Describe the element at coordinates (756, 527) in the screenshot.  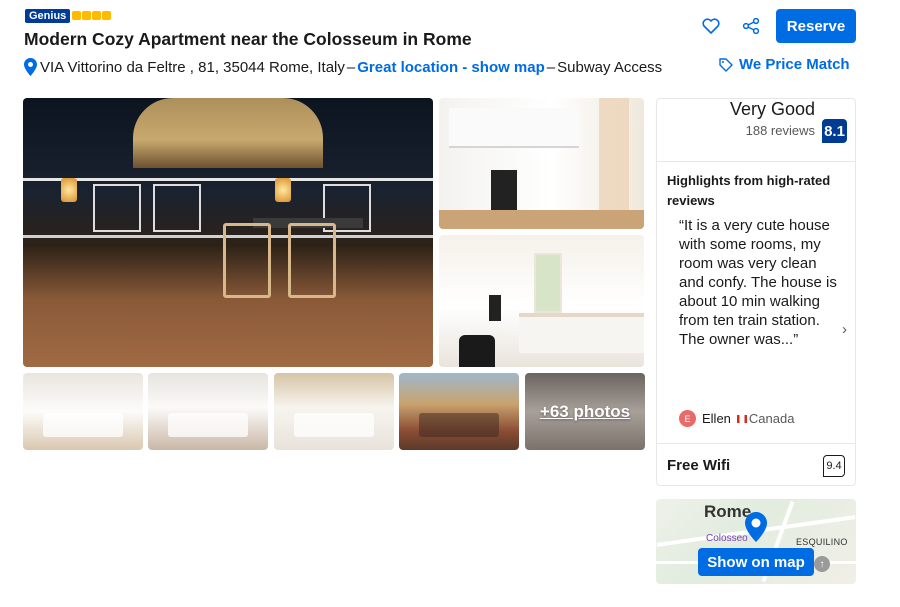
I see `map-pin-icon` at that location.